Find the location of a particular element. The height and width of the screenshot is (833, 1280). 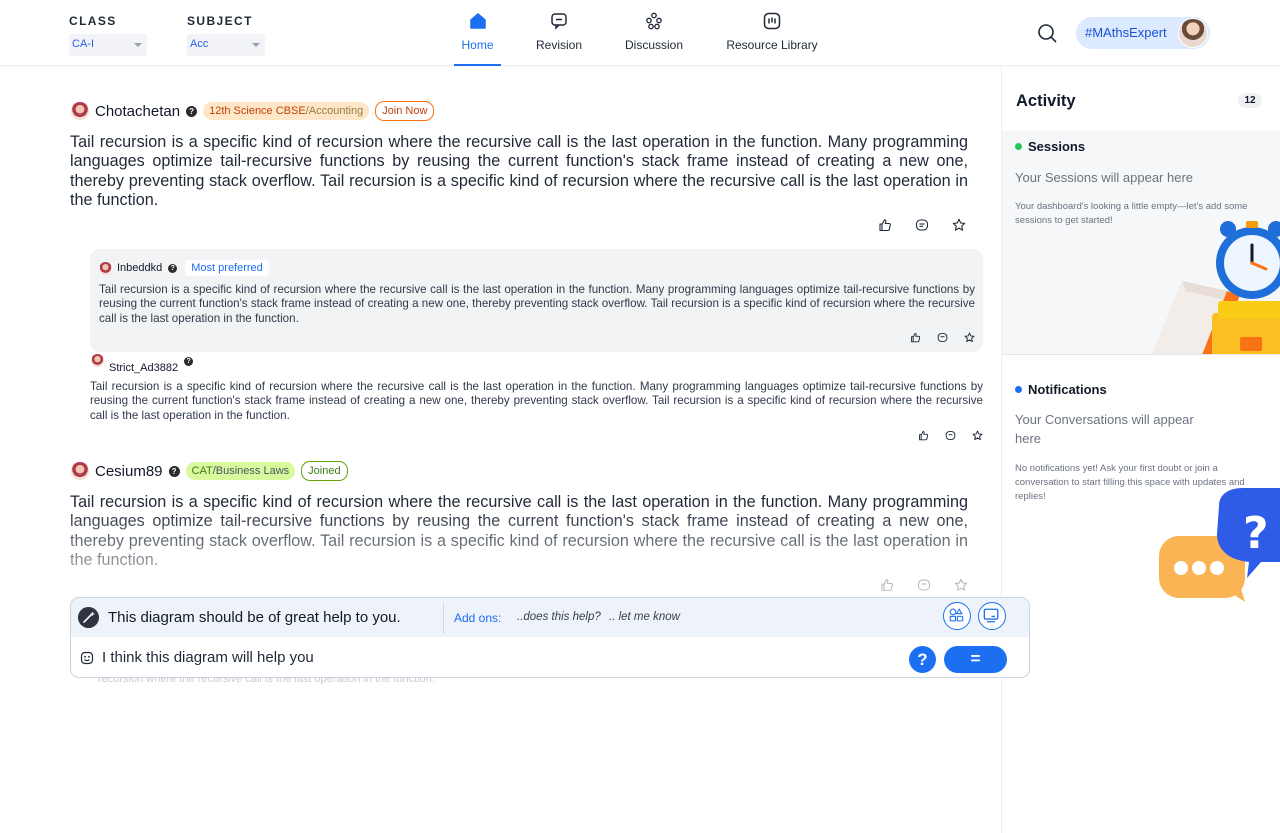

active-tab-indicator is located at coordinates (477, 65).